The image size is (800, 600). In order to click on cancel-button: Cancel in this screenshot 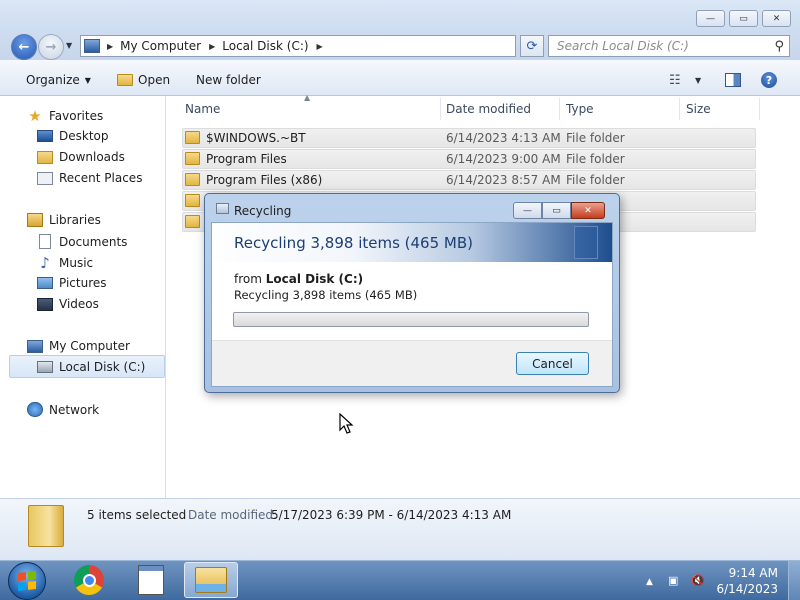, I will do `click(552, 363)`.